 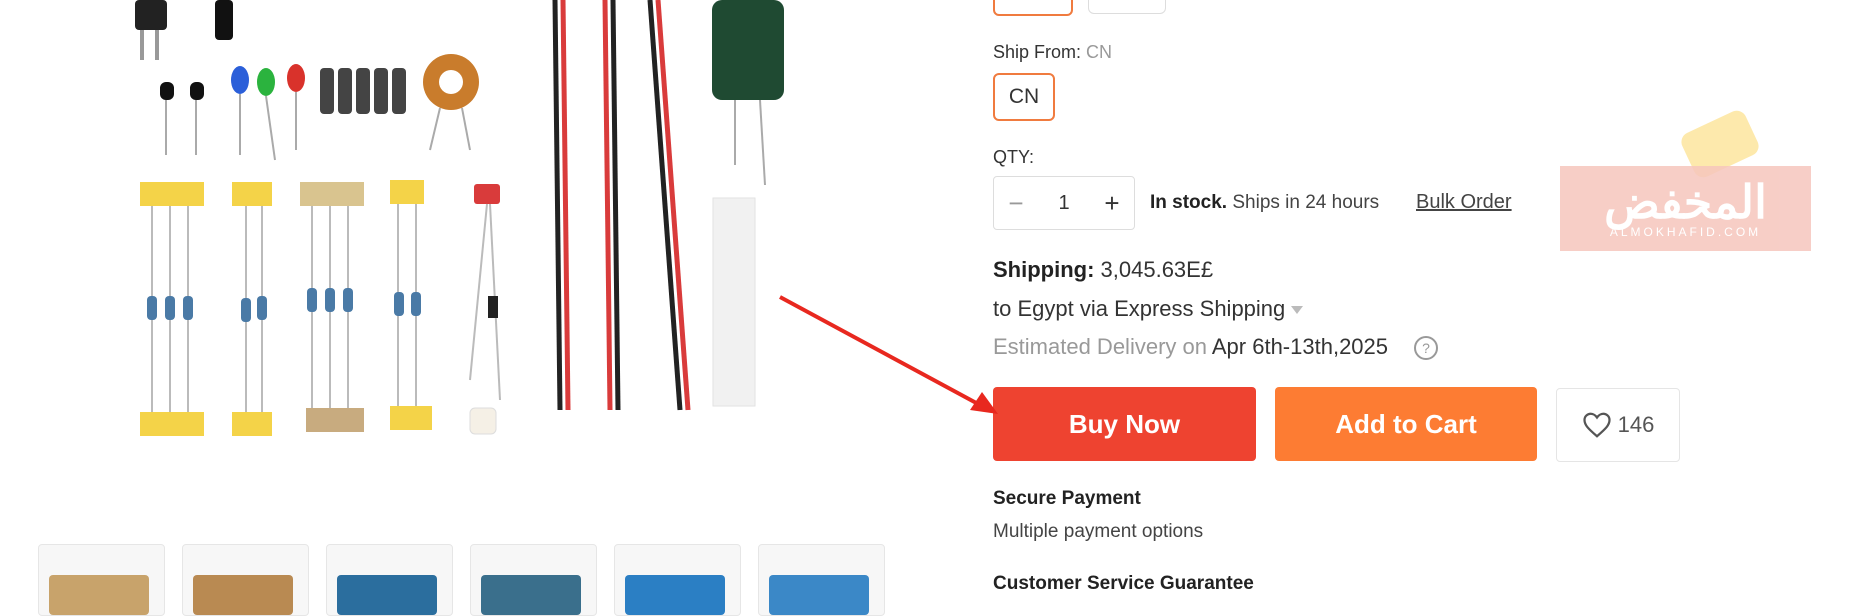 I want to click on shipping-cost: Shipping: 3,045.63E£, so click(x=1103, y=270).